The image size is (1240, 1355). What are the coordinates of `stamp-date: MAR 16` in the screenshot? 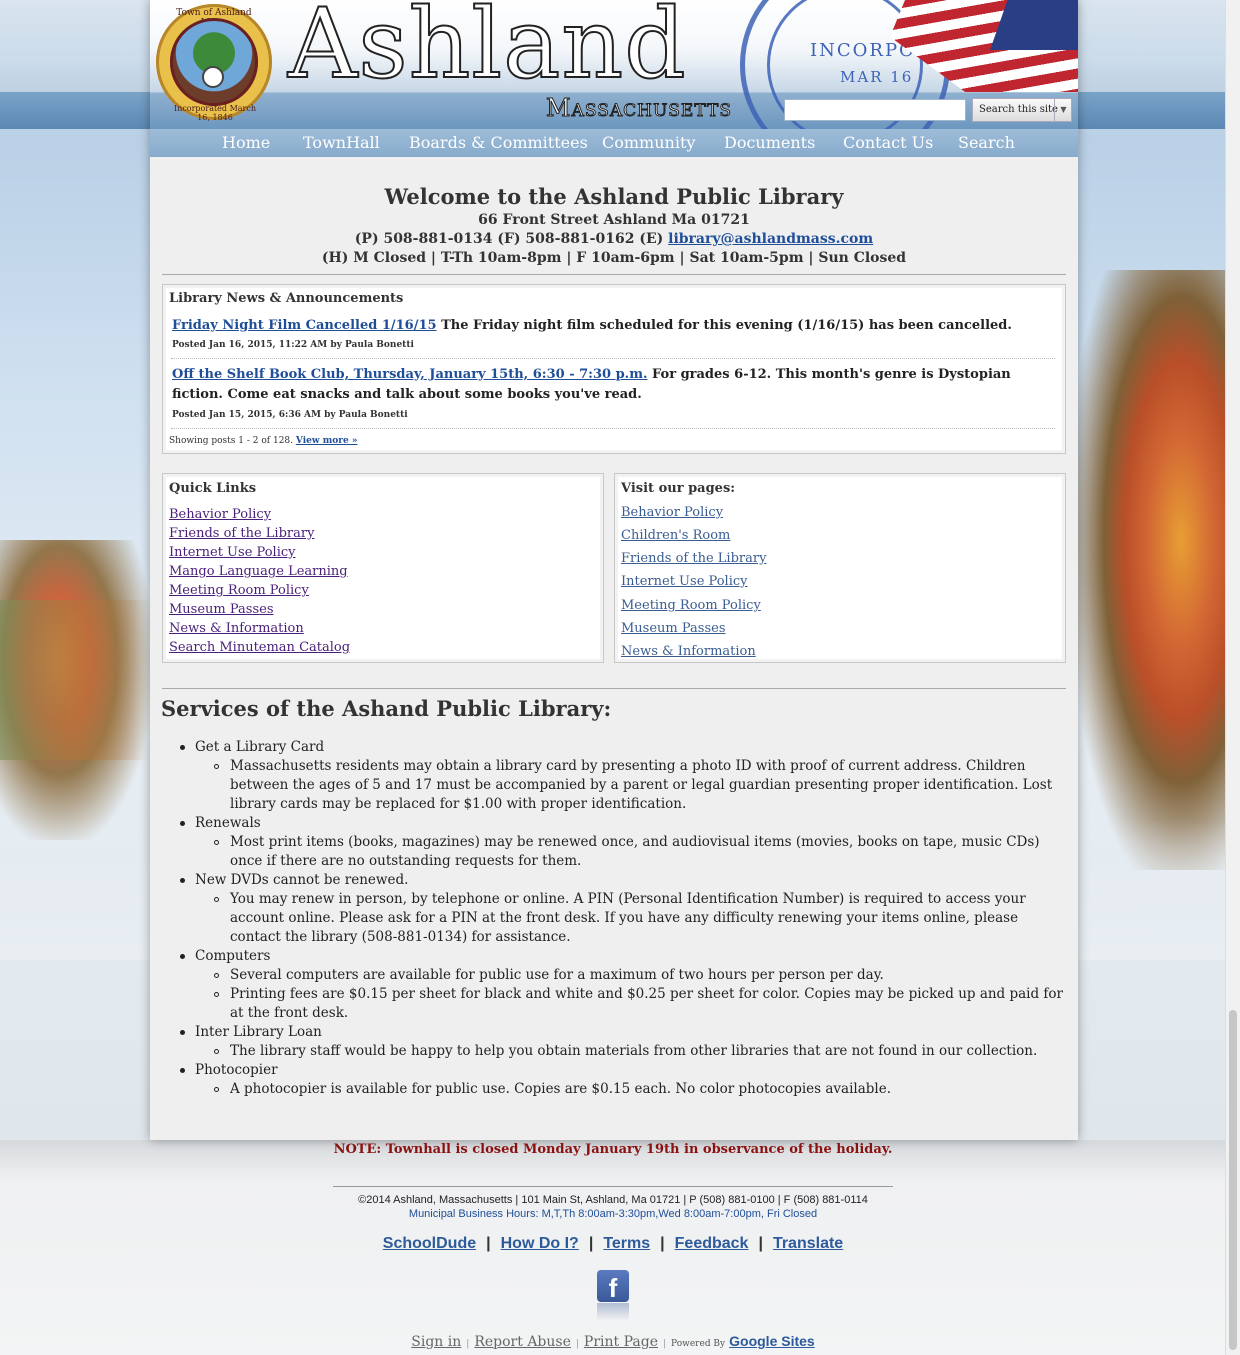 It's located at (877, 77).